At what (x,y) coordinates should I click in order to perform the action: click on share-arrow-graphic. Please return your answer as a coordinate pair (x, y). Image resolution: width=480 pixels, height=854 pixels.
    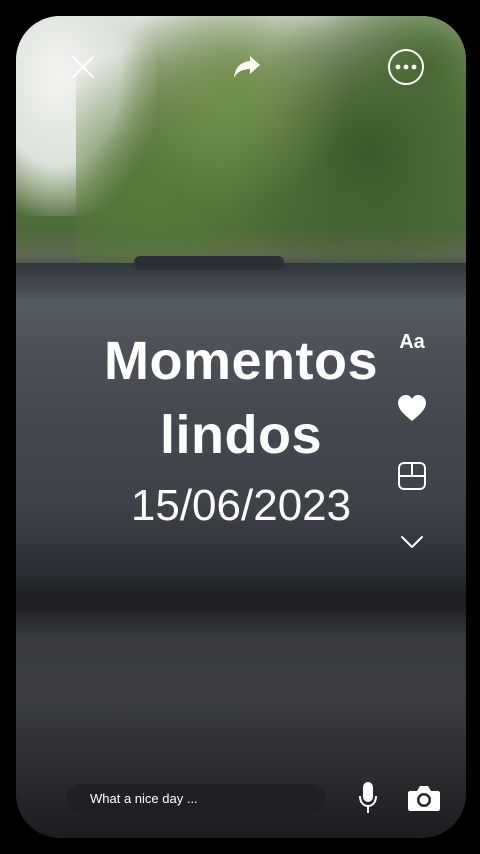
    Looking at the image, I should click on (247, 67).